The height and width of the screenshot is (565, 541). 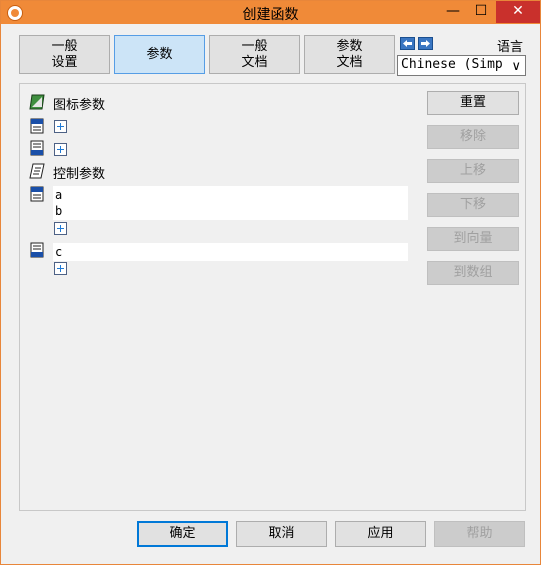 I want to click on add-control-output-button, so click(x=60, y=268).